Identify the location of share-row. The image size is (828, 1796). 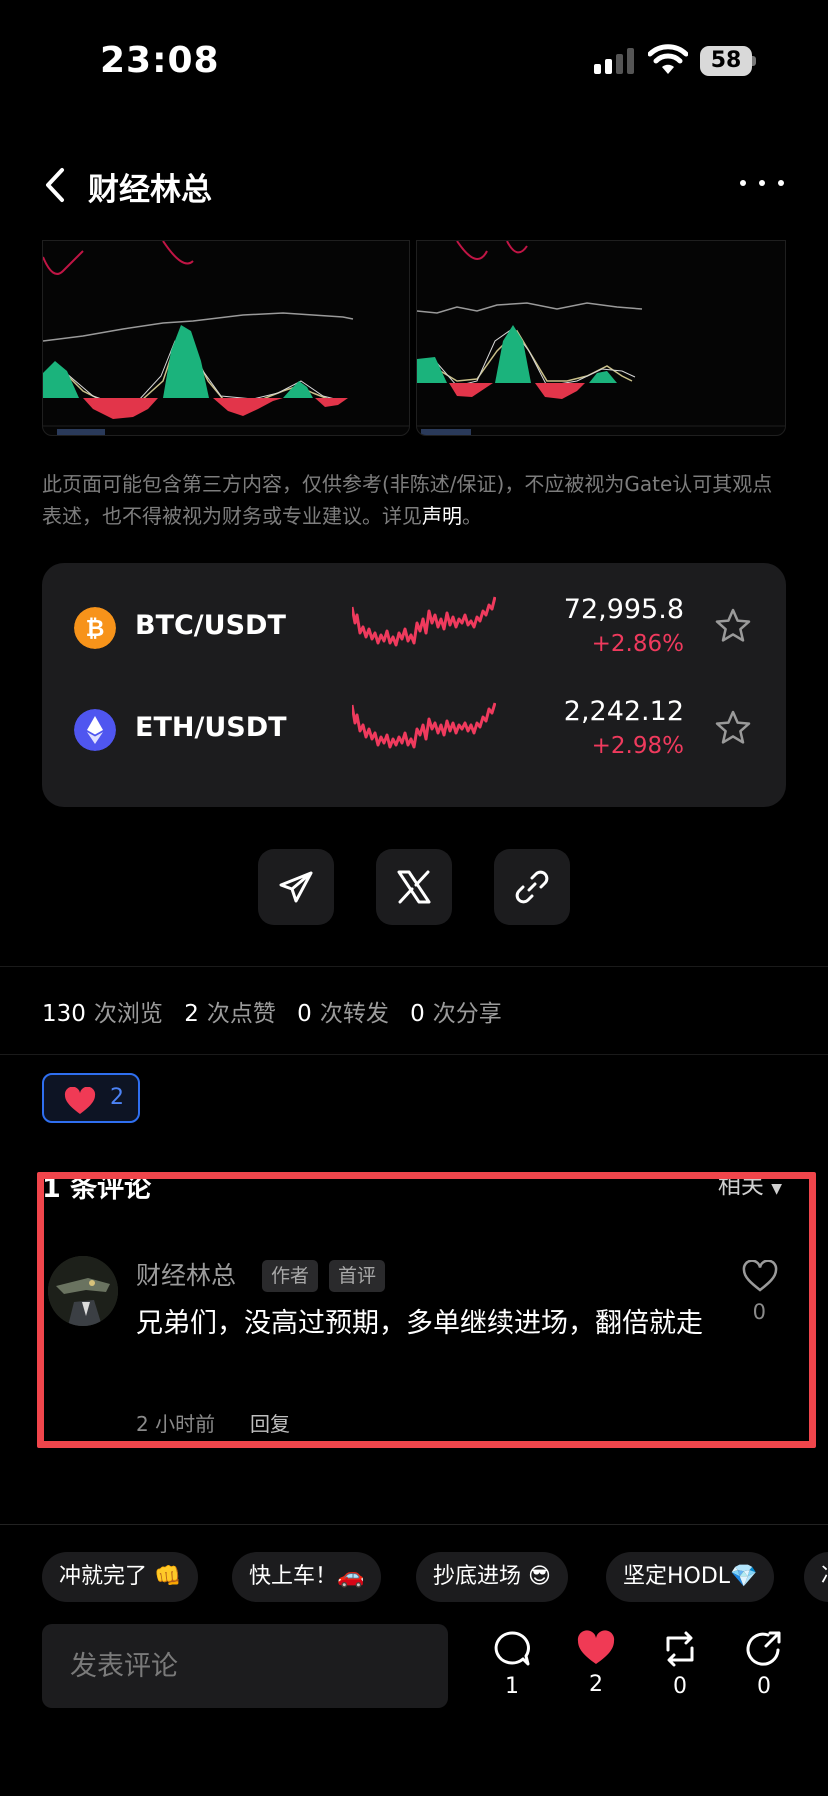
(414, 887).